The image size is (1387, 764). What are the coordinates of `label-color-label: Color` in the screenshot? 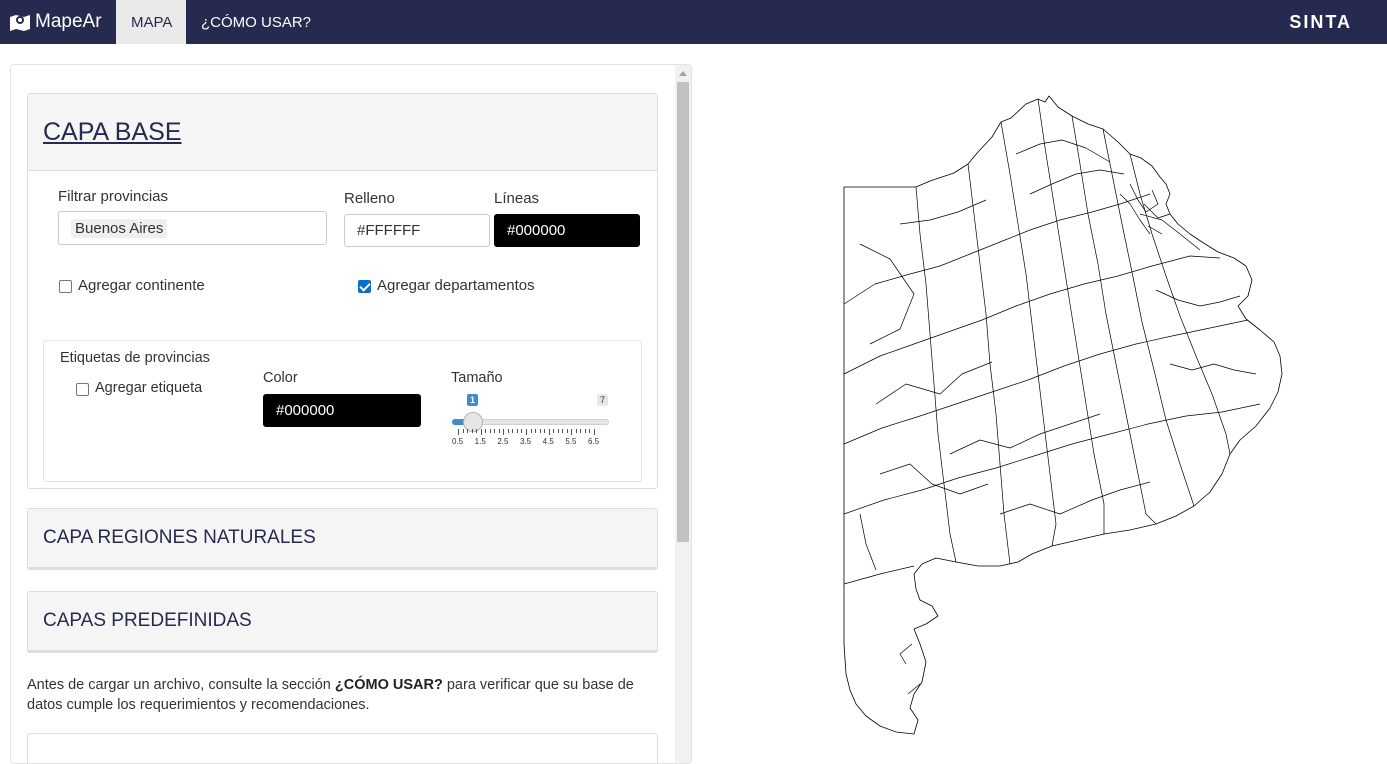 It's located at (280, 378).